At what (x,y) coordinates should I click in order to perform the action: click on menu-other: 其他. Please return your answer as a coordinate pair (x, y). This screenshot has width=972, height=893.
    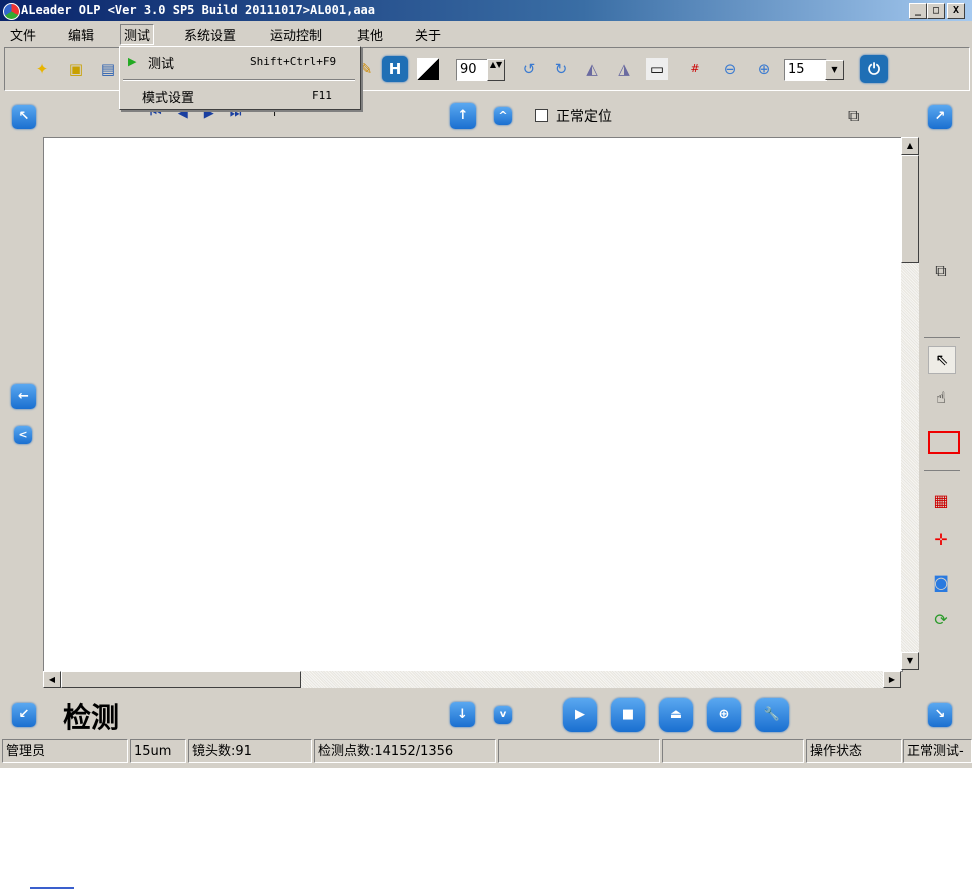
    Looking at the image, I should click on (370, 34).